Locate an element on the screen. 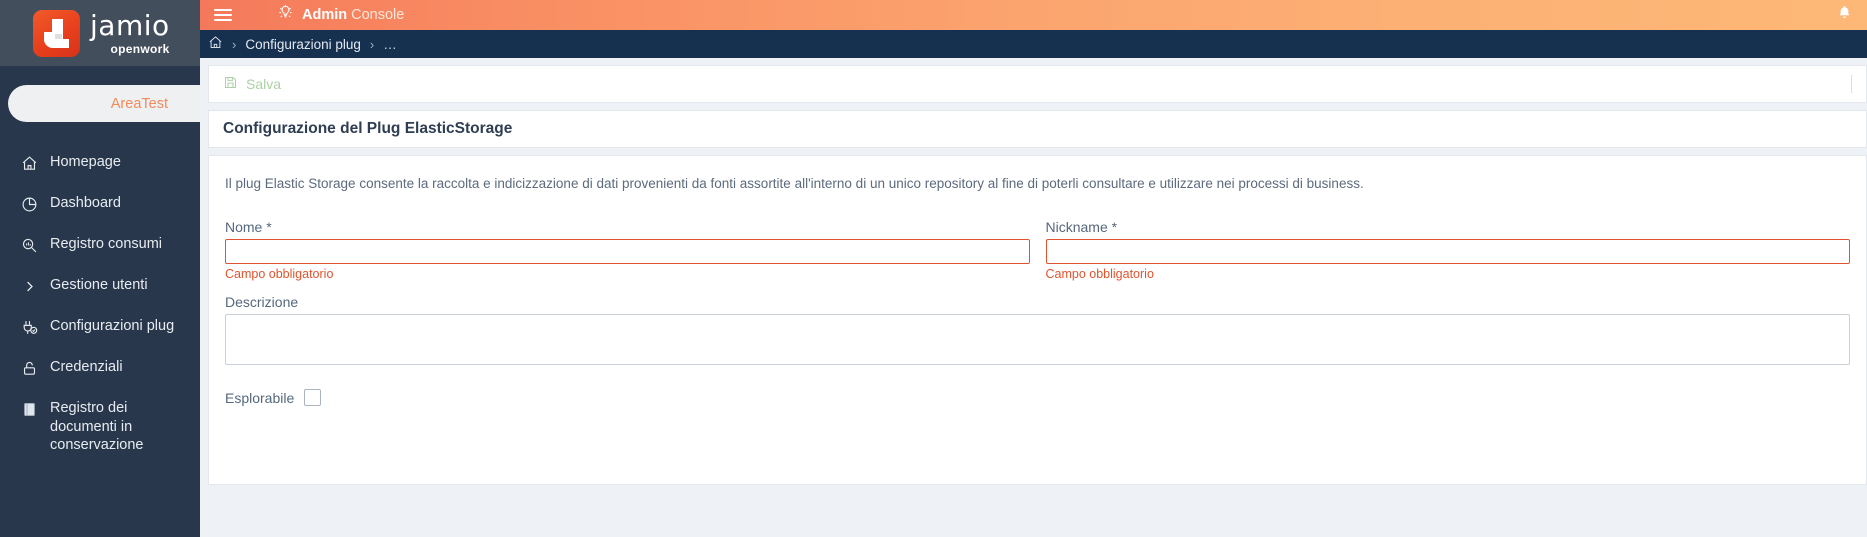 The height and width of the screenshot is (537, 1867). brand-logo: jamio openwork is located at coordinates (100, 33).